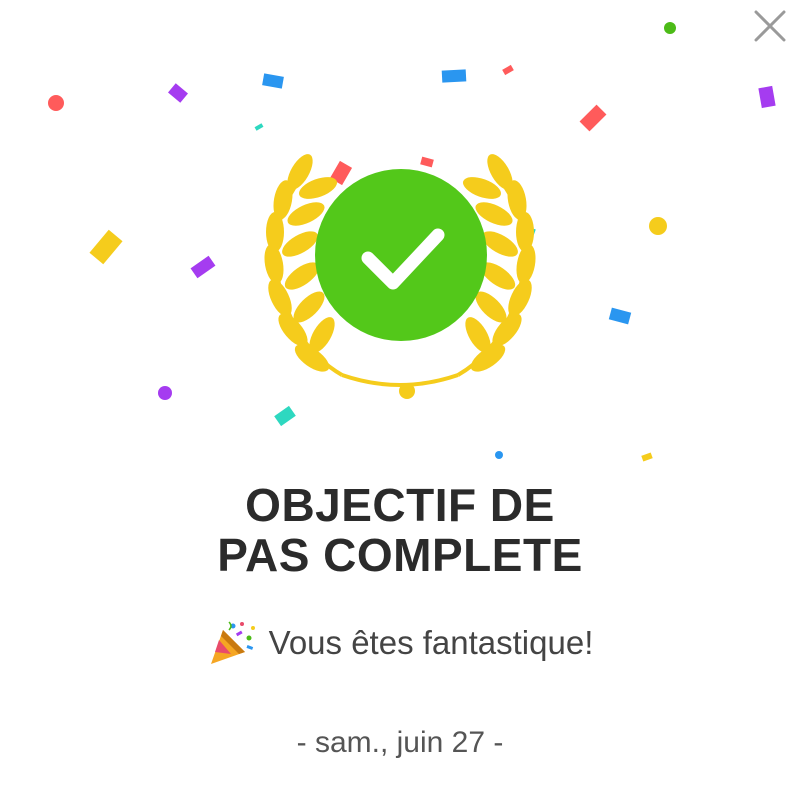 The width and height of the screenshot is (800, 800). Describe the element at coordinates (401, 255) in the screenshot. I see `check-circle` at that location.